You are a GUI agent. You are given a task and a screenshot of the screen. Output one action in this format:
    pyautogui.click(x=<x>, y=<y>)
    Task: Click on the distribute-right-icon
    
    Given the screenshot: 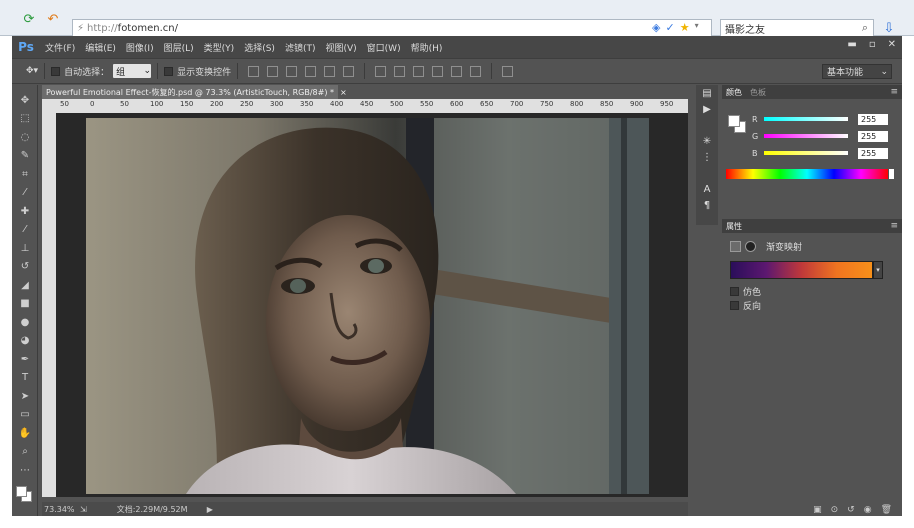 What is the action you would take?
    pyautogui.click(x=476, y=71)
    